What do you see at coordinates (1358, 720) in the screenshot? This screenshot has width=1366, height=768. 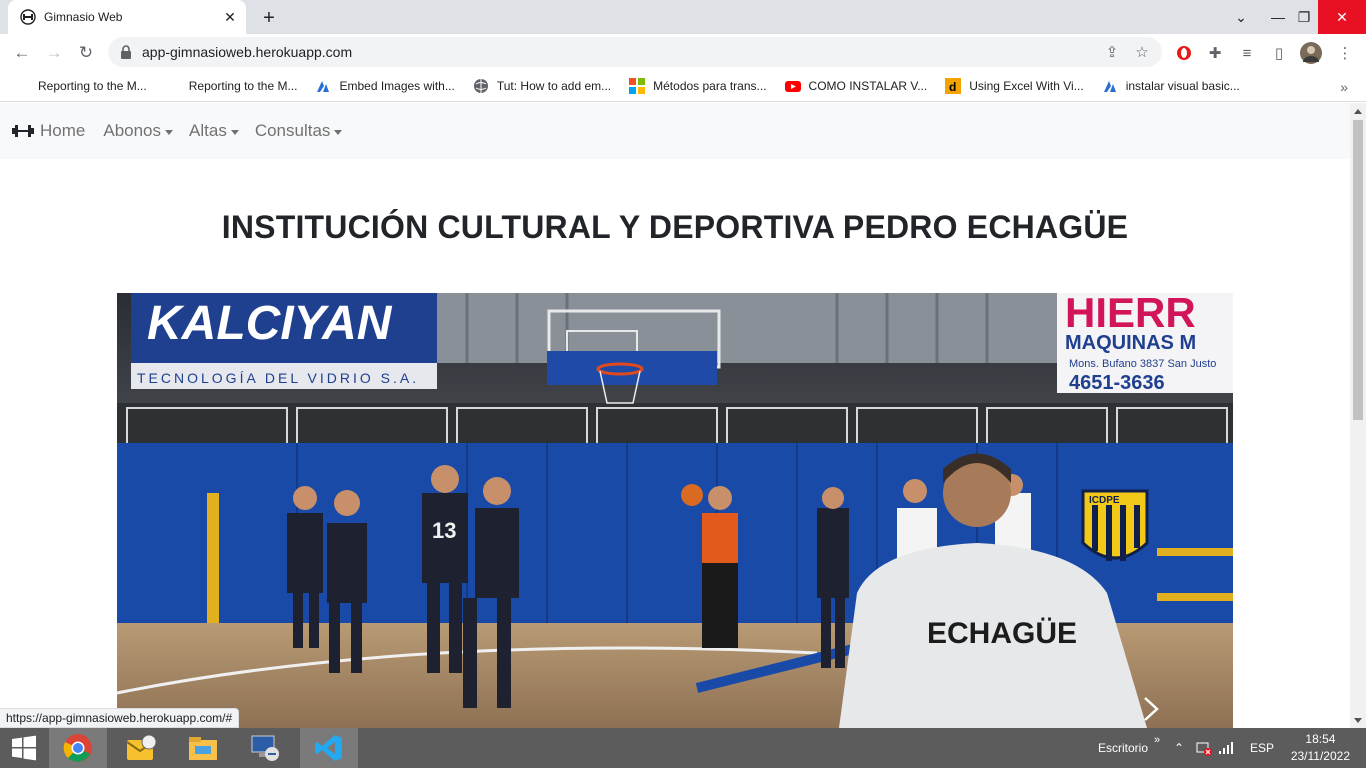 I see `scroll-down-arrow` at bounding box center [1358, 720].